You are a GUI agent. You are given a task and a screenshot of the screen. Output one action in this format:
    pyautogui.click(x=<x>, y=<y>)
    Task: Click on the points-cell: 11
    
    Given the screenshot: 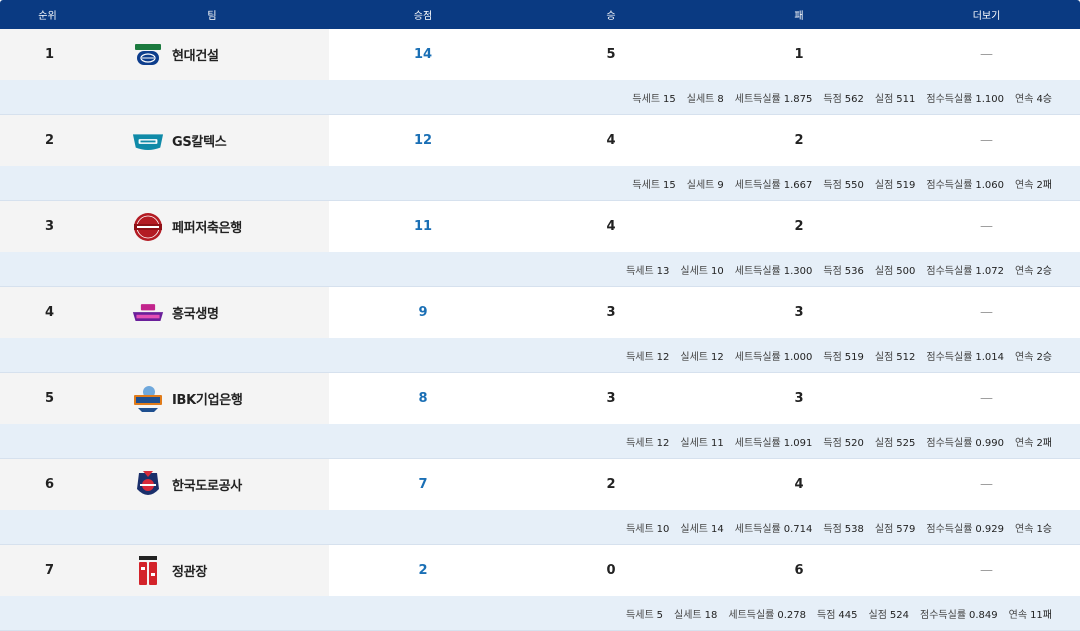 What is the action you would take?
    pyautogui.click(x=423, y=226)
    